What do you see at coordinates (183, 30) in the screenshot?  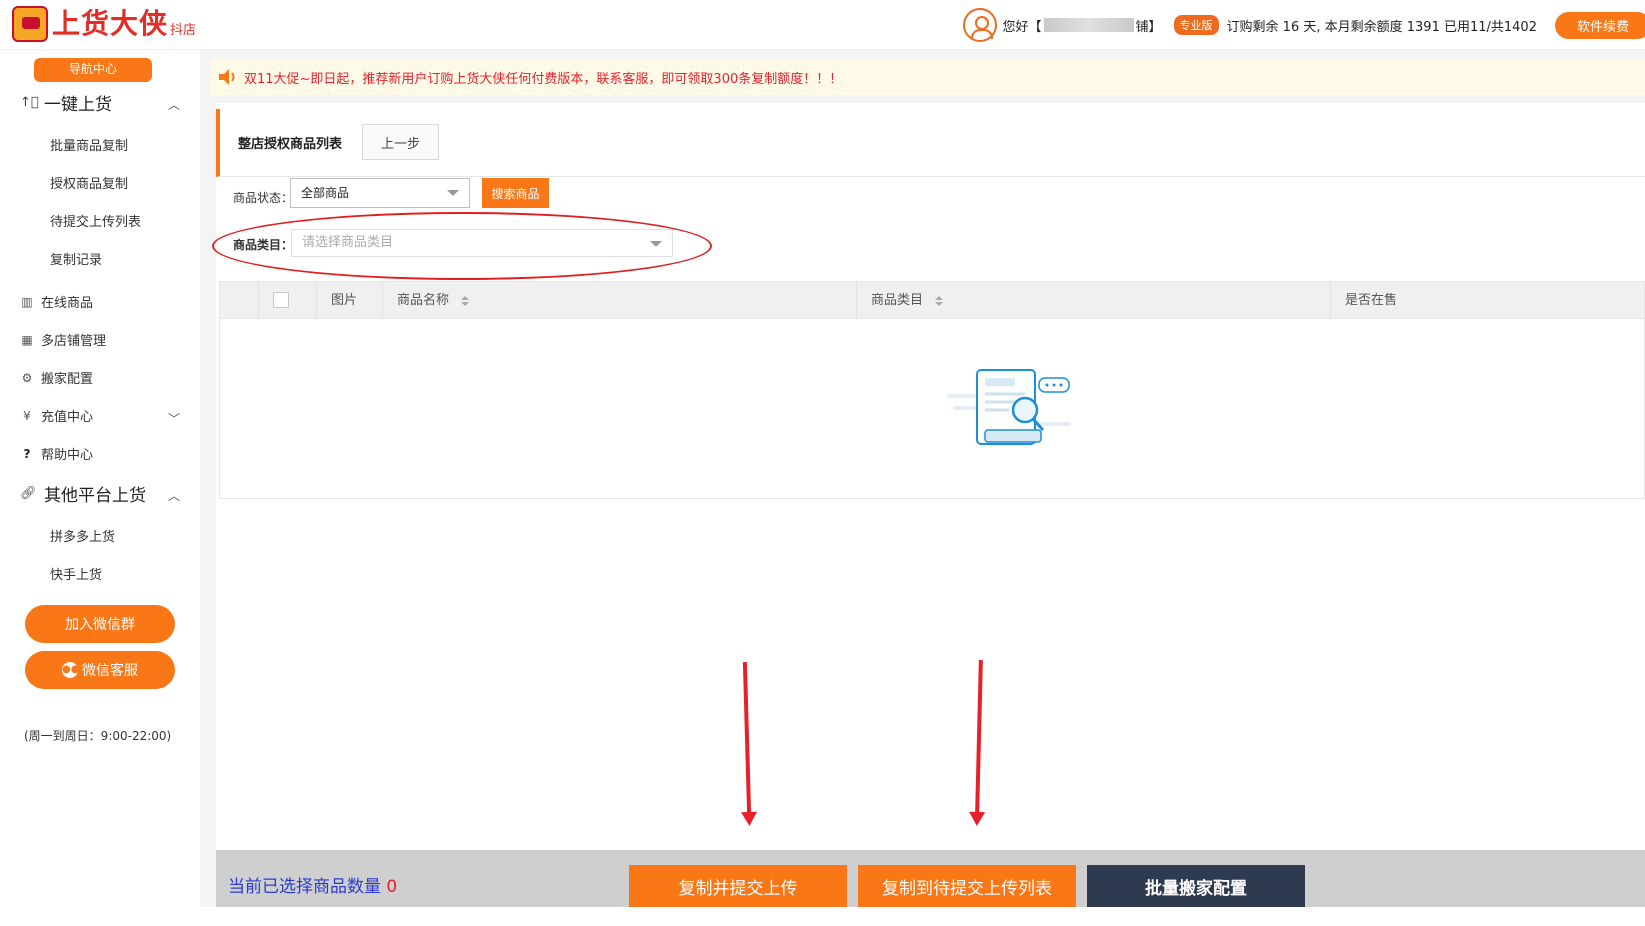 I see `brand-sub: 抖店` at bounding box center [183, 30].